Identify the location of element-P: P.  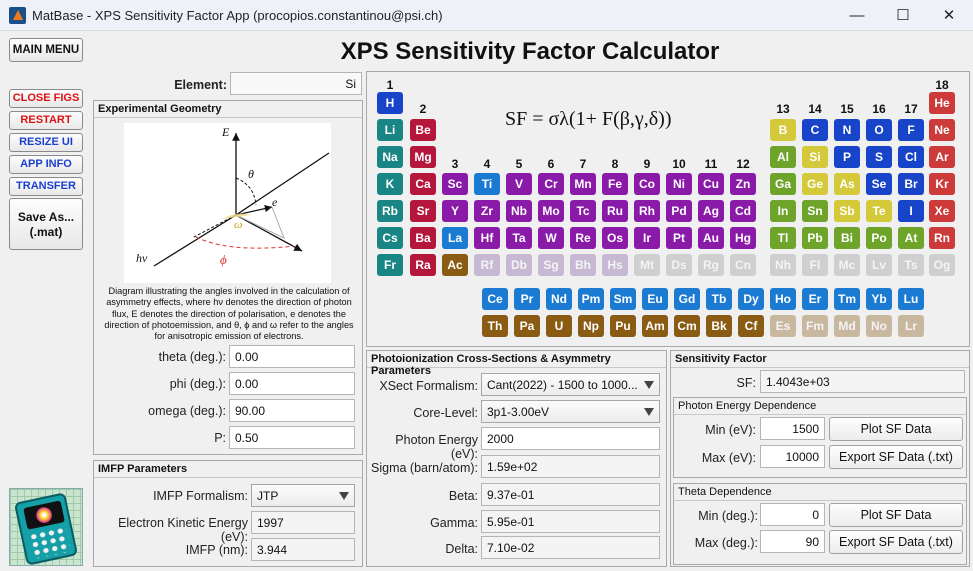
(847, 157).